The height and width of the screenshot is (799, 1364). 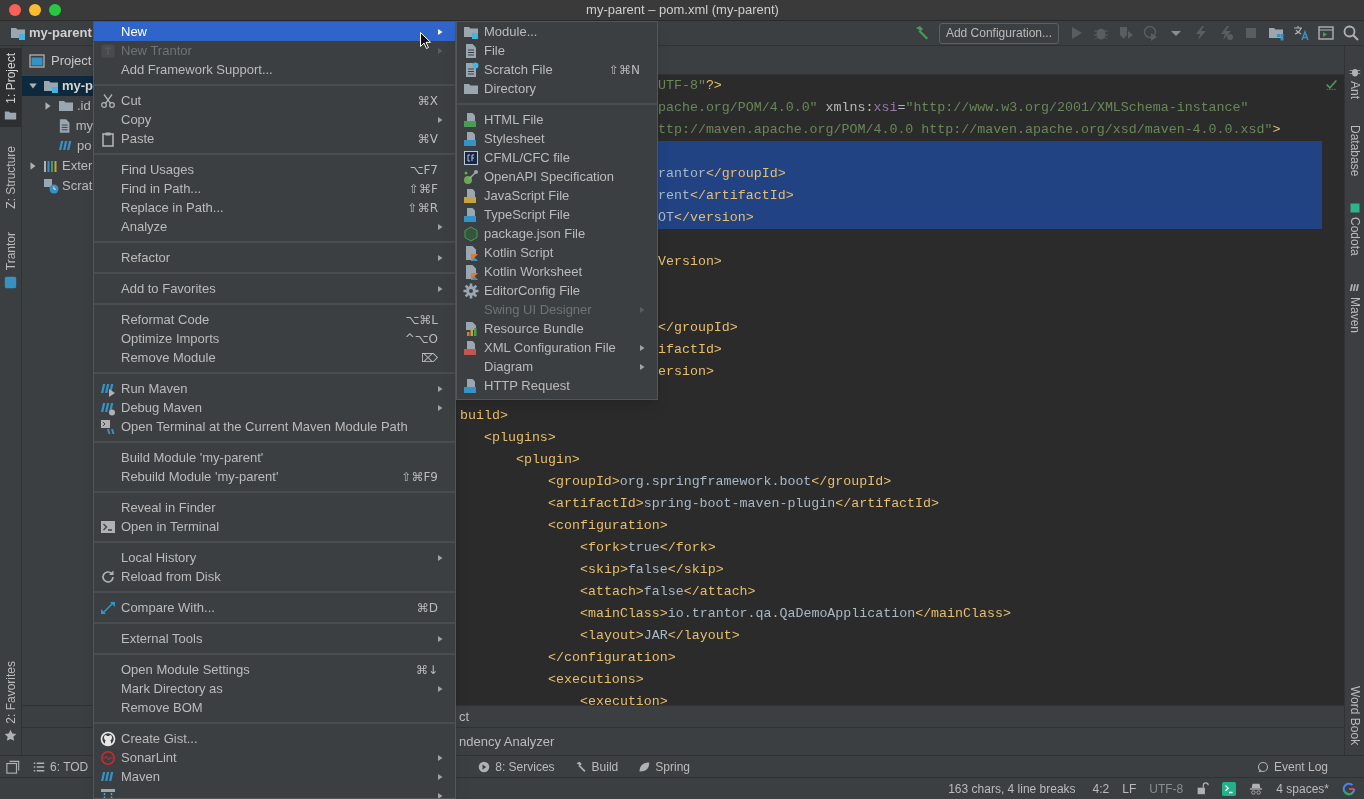 What do you see at coordinates (274, 688) in the screenshot?
I see `menu-item: Mark Directory as` at bounding box center [274, 688].